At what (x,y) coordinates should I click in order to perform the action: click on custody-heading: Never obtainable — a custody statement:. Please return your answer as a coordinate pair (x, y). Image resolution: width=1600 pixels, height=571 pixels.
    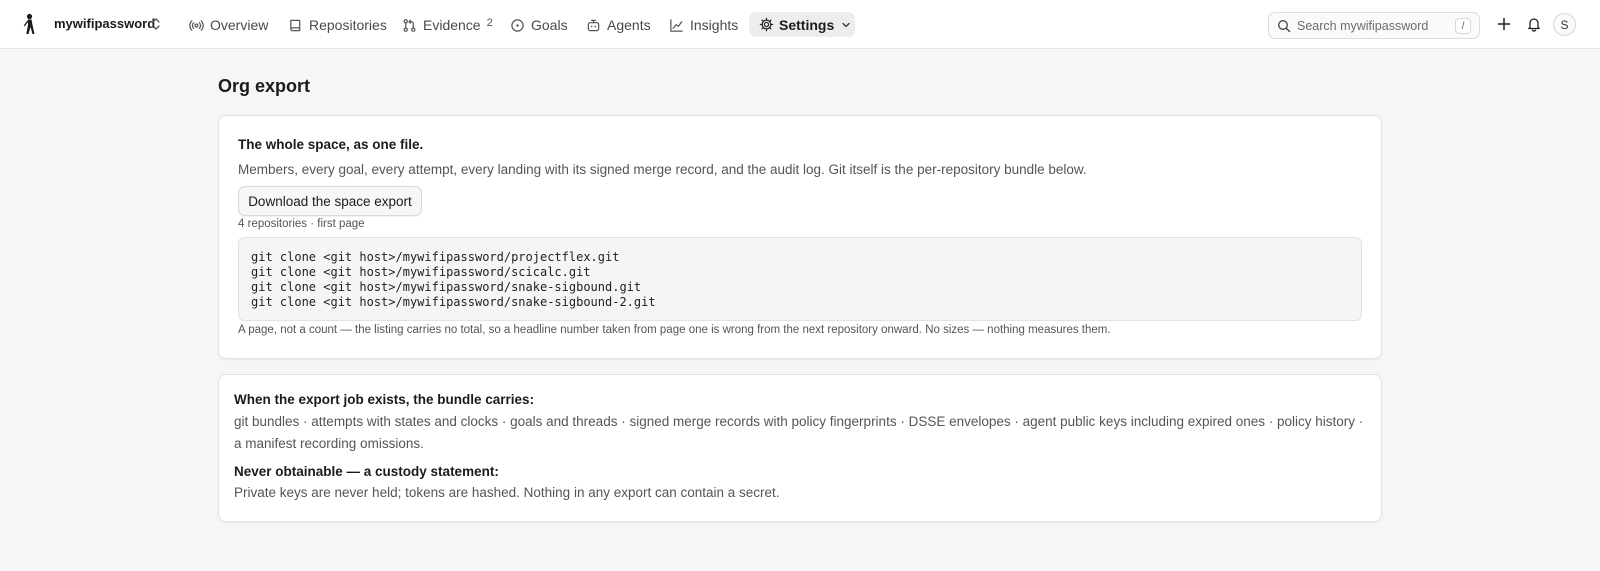
    Looking at the image, I should click on (366, 471).